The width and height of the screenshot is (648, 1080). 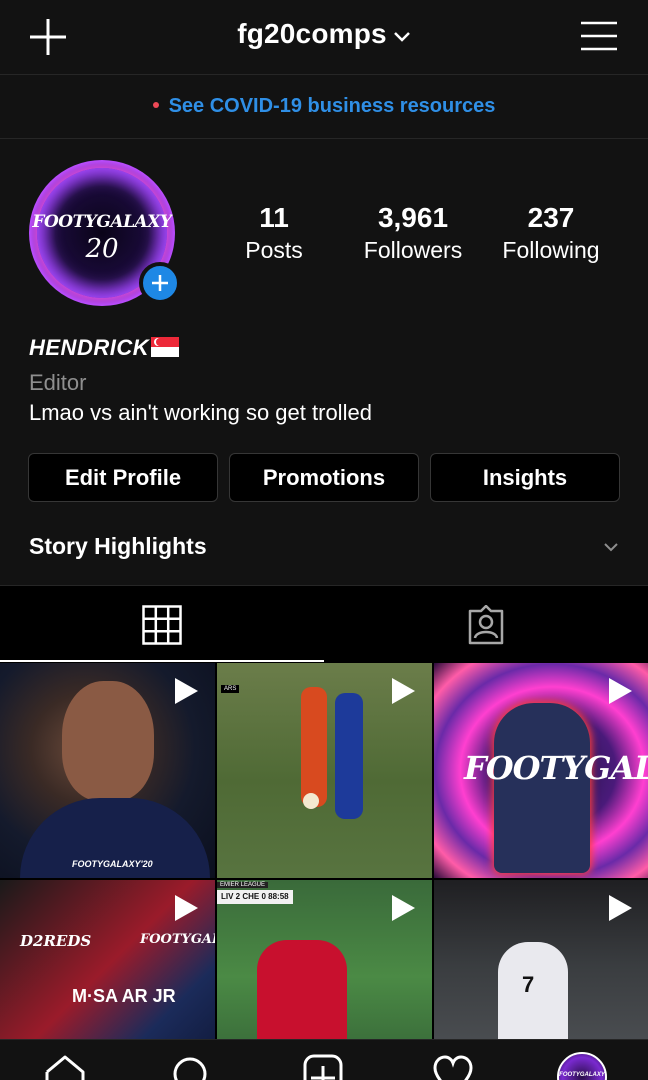 What do you see at coordinates (551, 217) in the screenshot?
I see `following-count: 237` at bounding box center [551, 217].